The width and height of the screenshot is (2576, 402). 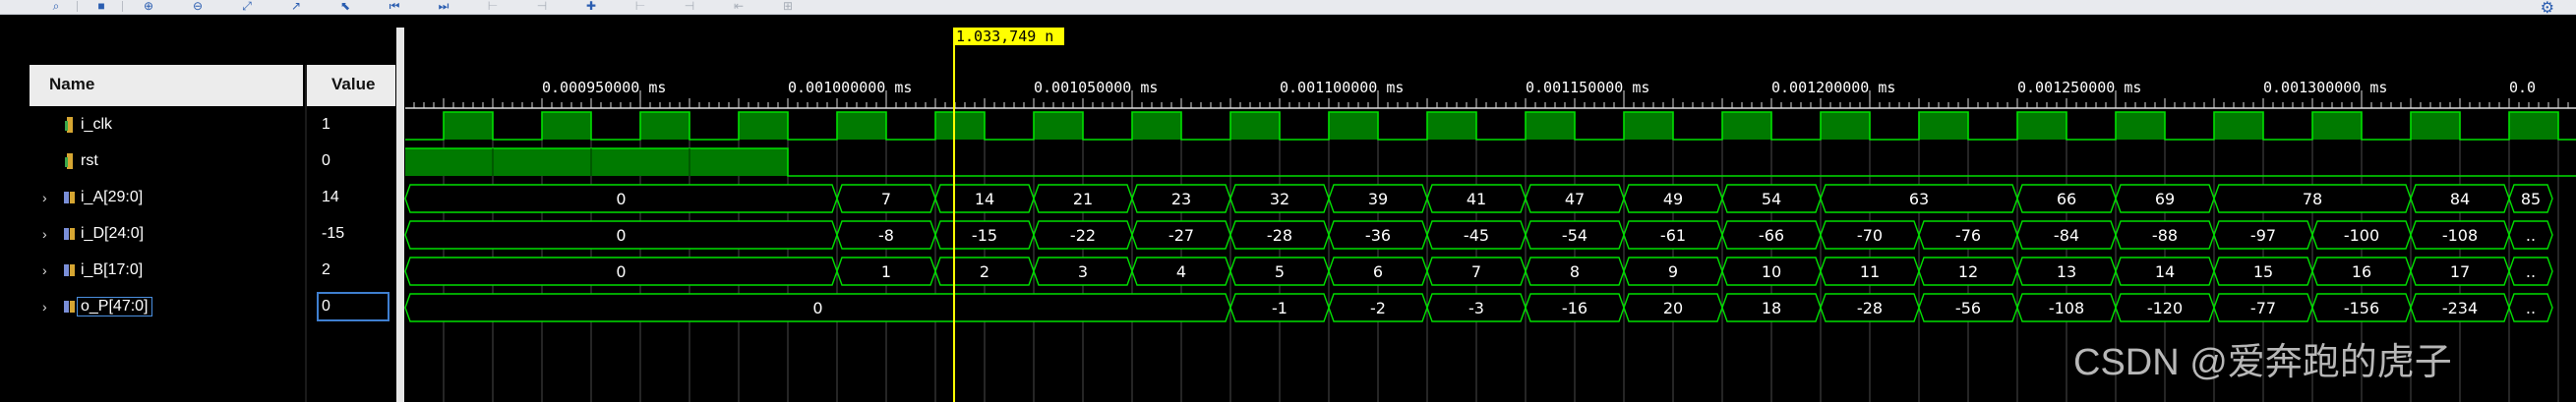 I want to click on i-a-value-label: 14, so click(x=985, y=199).